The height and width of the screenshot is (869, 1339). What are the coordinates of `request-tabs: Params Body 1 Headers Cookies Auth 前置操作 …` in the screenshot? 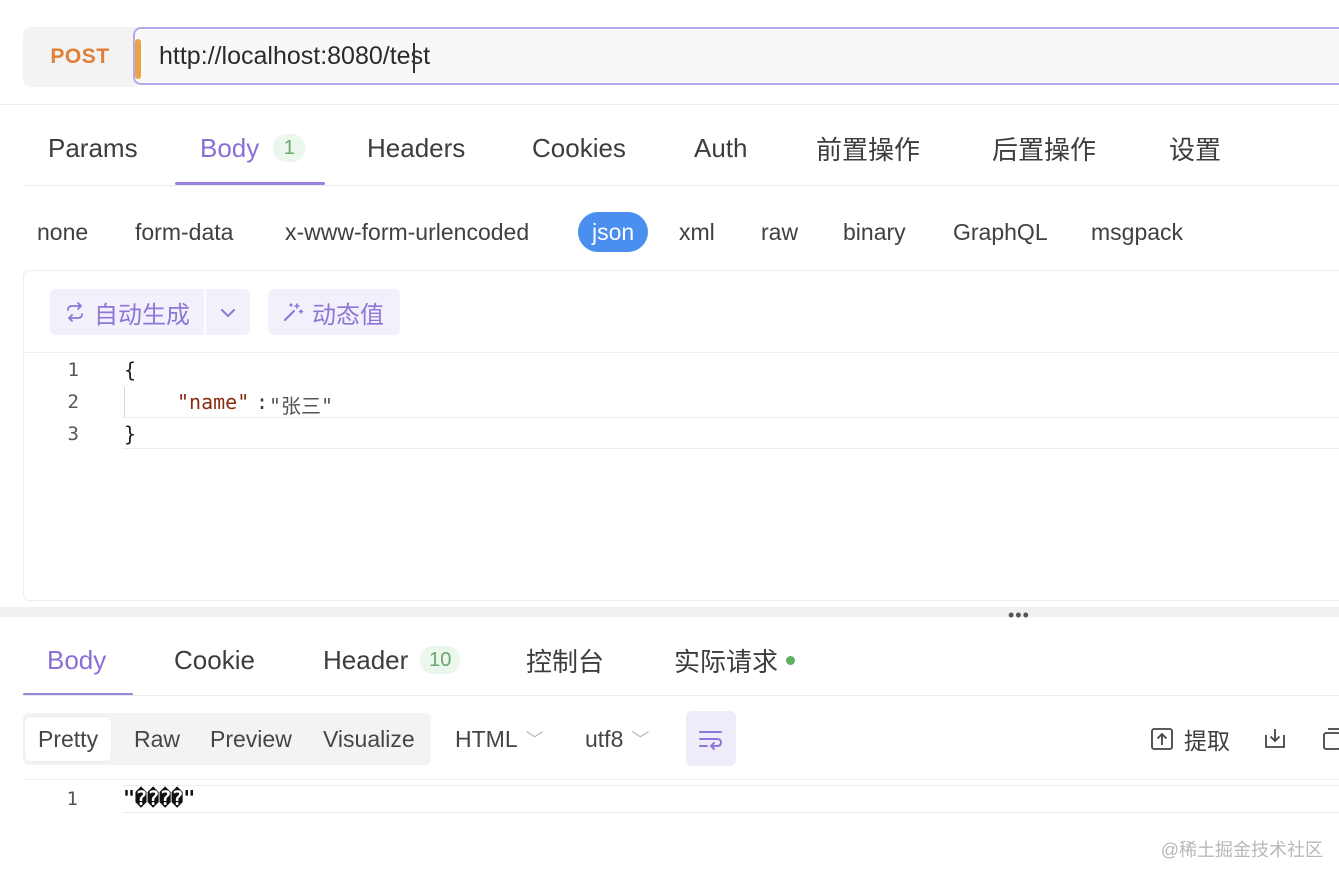 It's located at (681, 148).